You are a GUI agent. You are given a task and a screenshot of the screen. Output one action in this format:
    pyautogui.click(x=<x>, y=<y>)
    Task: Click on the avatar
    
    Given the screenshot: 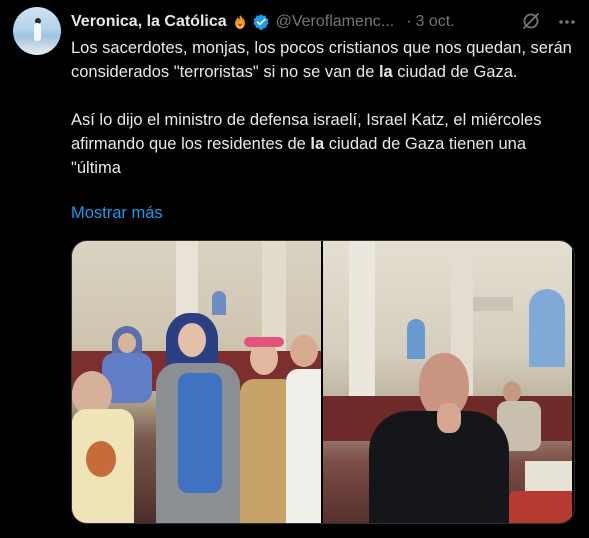 What is the action you would take?
    pyautogui.click(x=37, y=31)
    